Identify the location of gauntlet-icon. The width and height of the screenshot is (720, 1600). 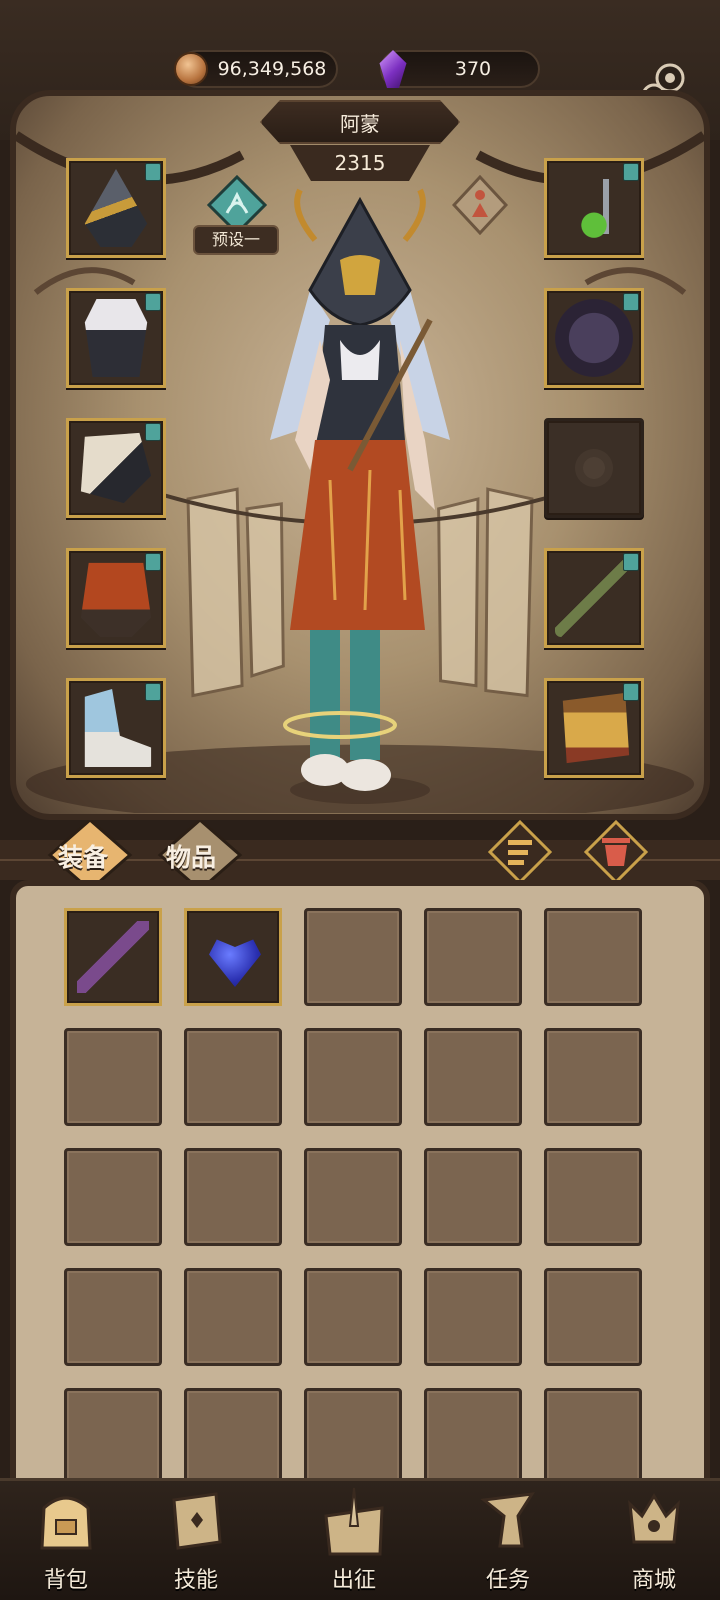
(116, 468).